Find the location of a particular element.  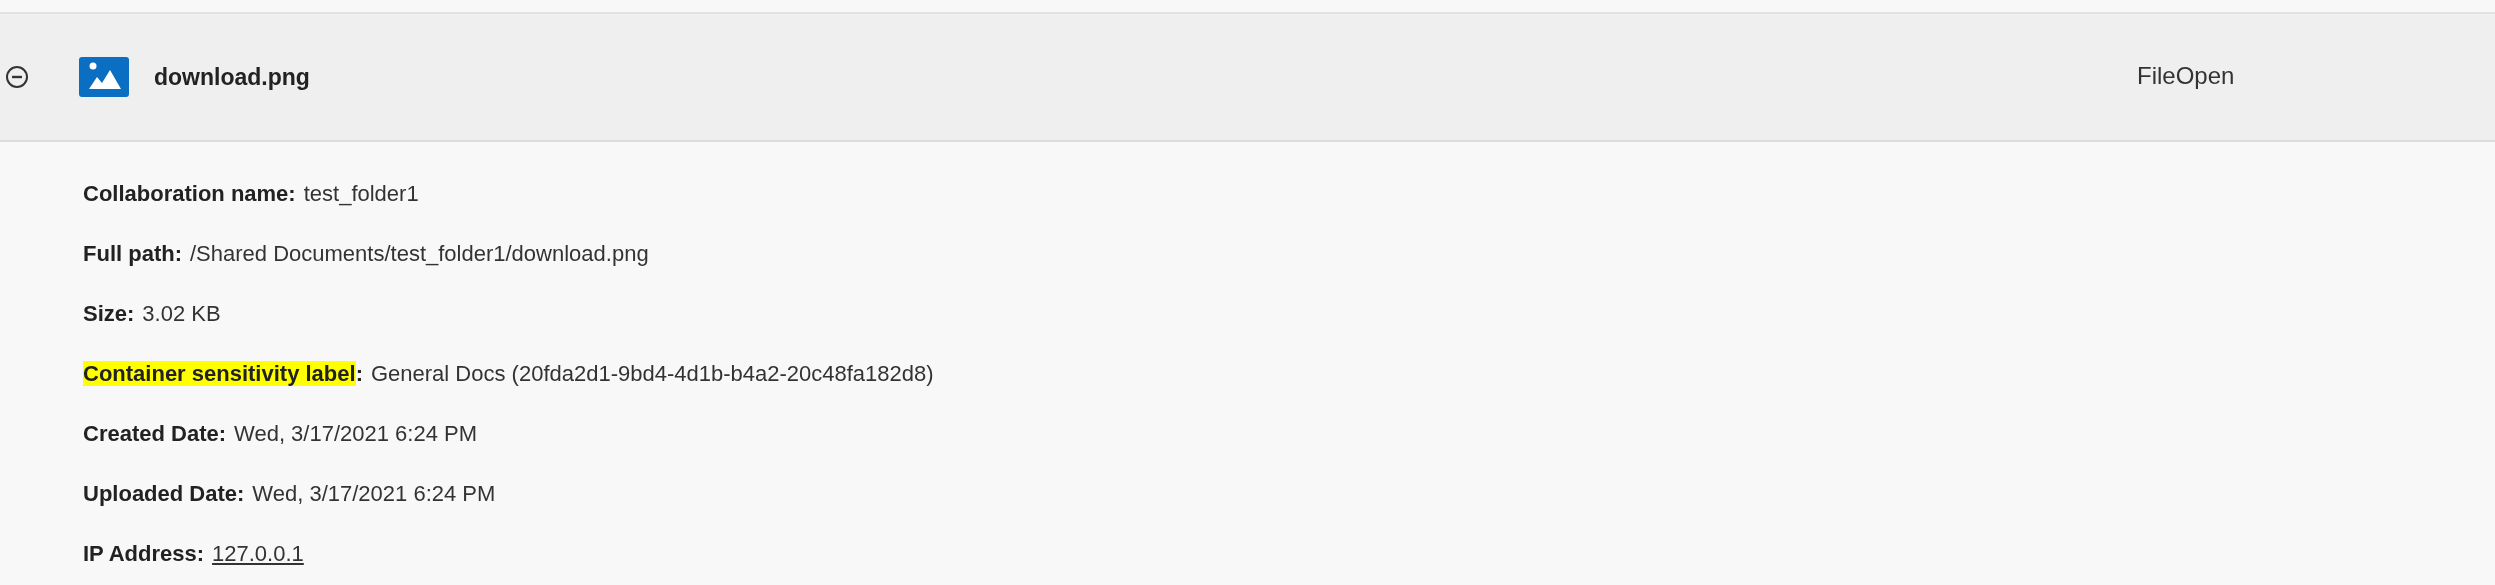

detail-value: /Shared Documents/test_folder1/download.png is located at coordinates (419, 254).